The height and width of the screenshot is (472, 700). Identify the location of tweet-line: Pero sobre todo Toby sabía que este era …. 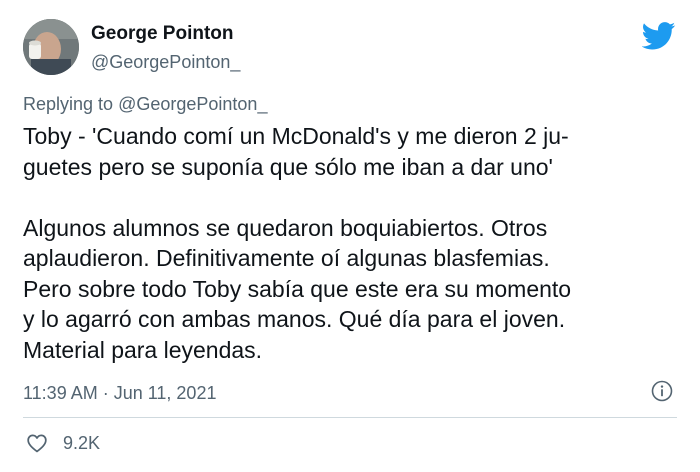
(297, 288).